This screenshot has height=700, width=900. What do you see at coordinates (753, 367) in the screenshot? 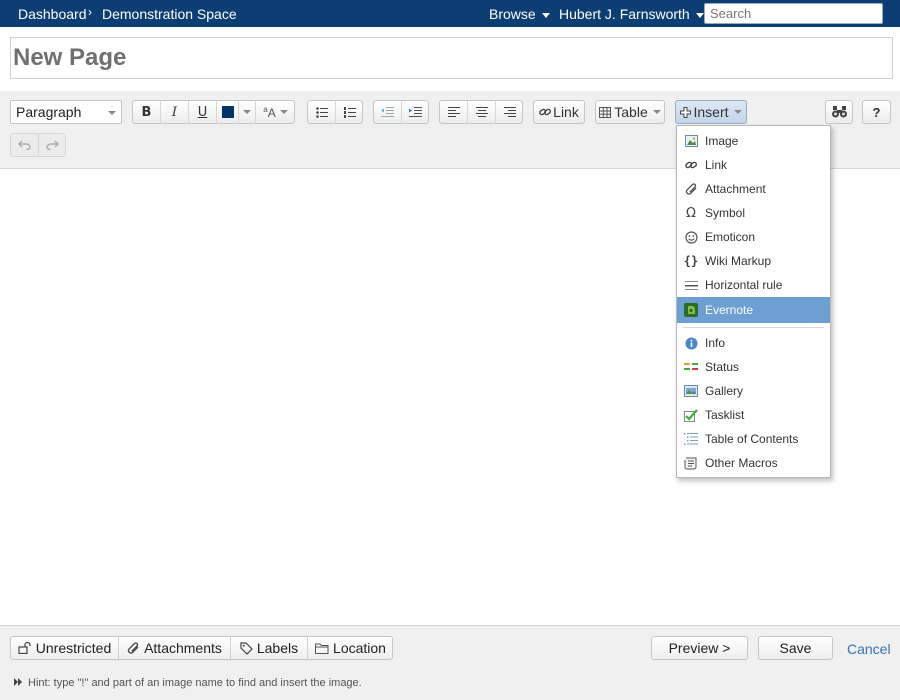
I see `insert-menu-item-status: Status` at bounding box center [753, 367].